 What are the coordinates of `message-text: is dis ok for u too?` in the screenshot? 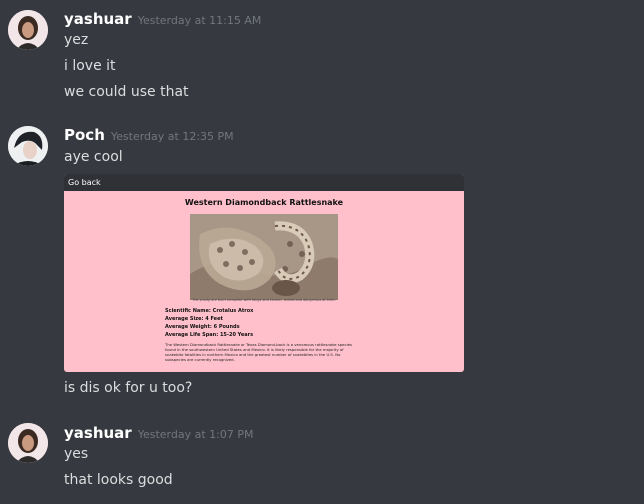 It's located at (128, 388).